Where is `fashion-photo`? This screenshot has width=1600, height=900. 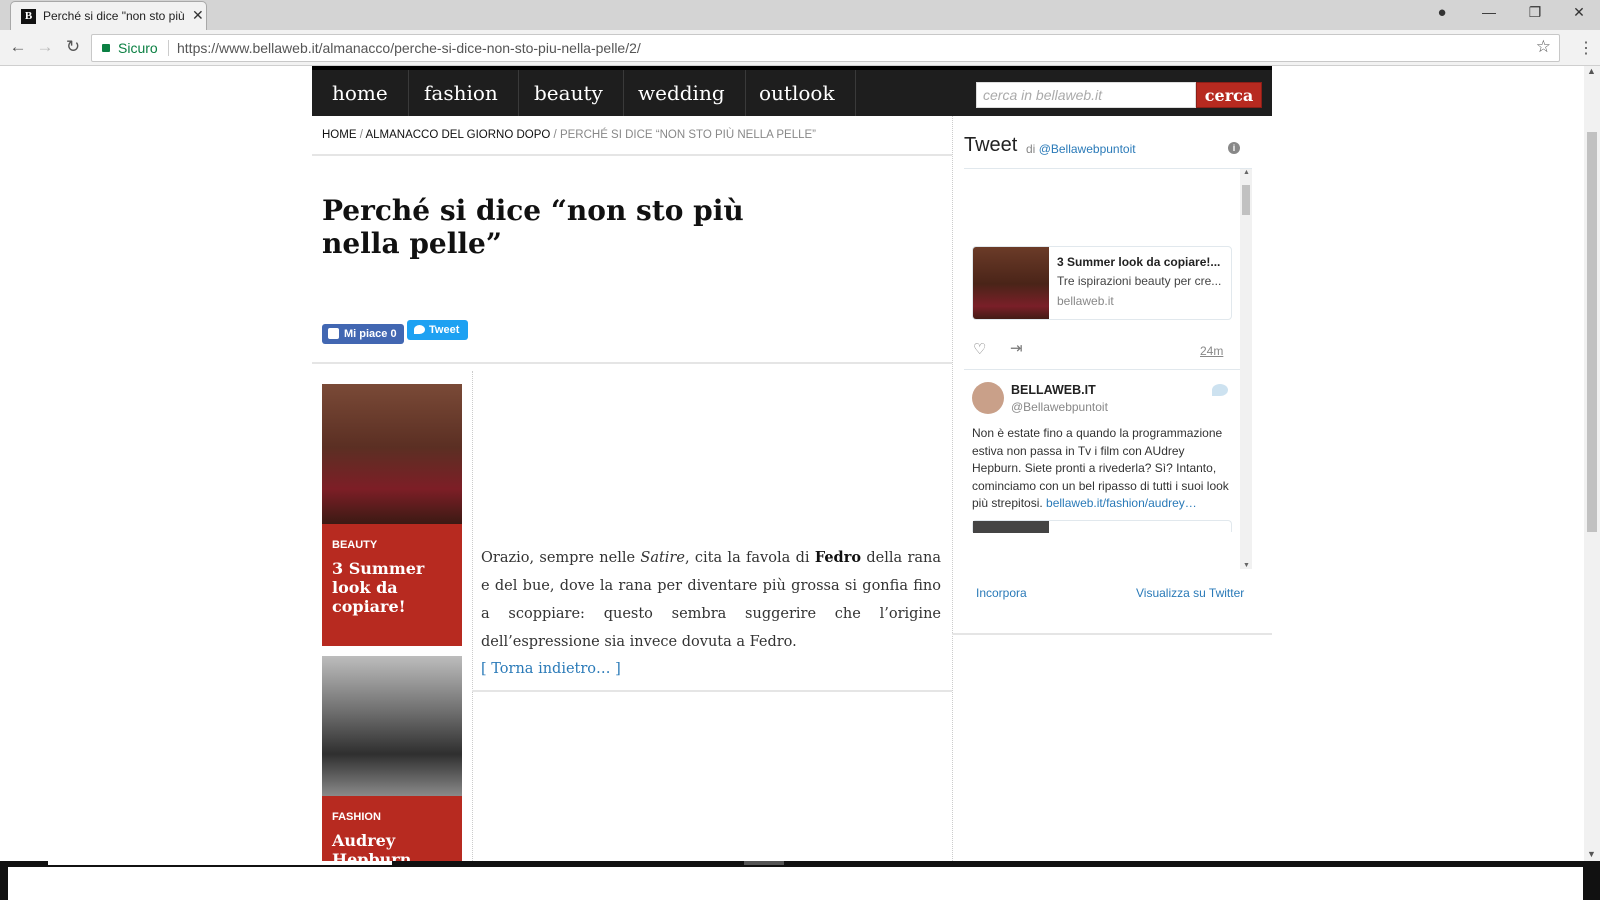 fashion-photo is located at coordinates (392, 726).